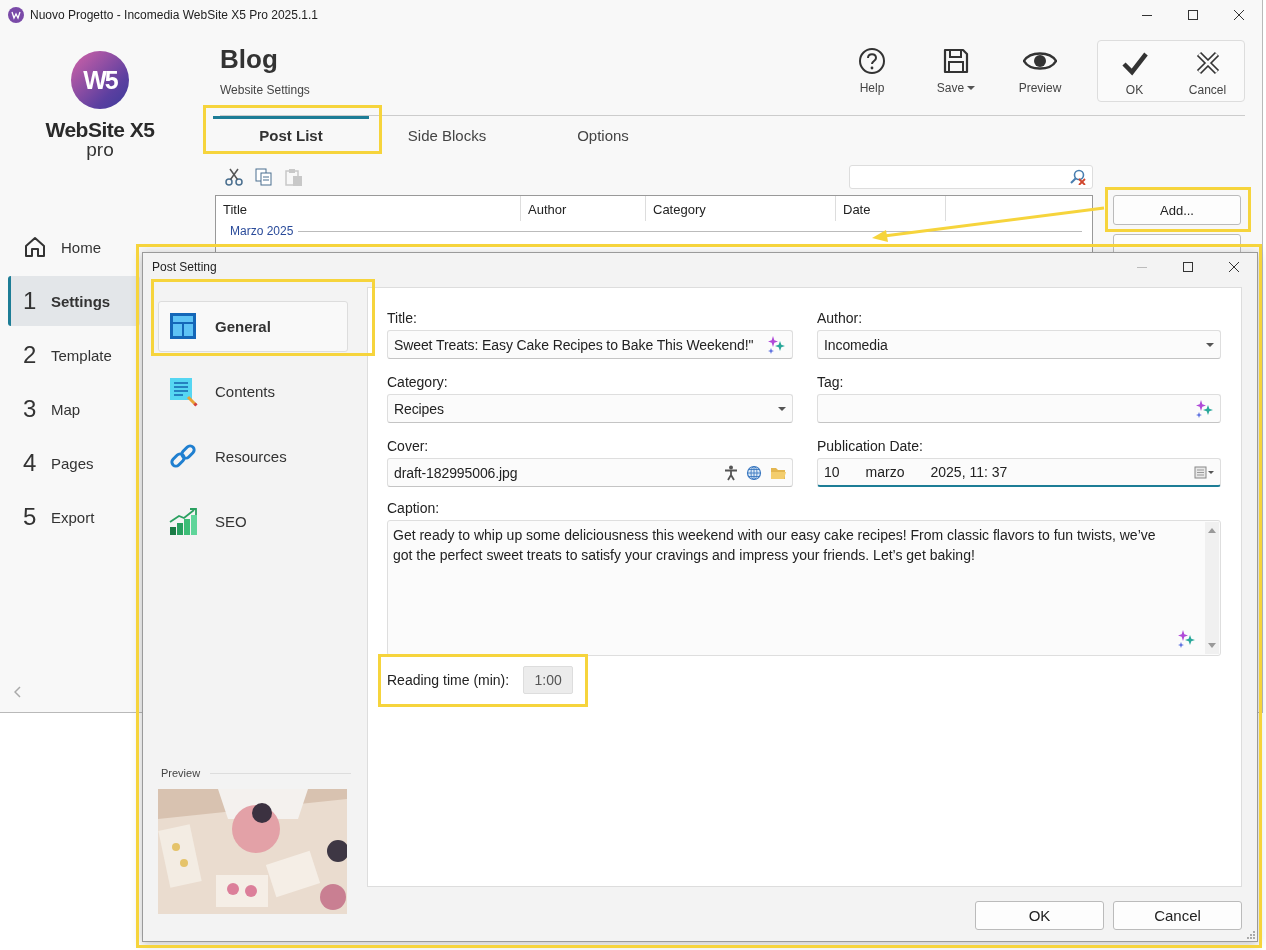 The height and width of the screenshot is (950, 1266). What do you see at coordinates (1019, 472) in the screenshot?
I see `date-field: 10 marzo 2025, 11: 37` at bounding box center [1019, 472].